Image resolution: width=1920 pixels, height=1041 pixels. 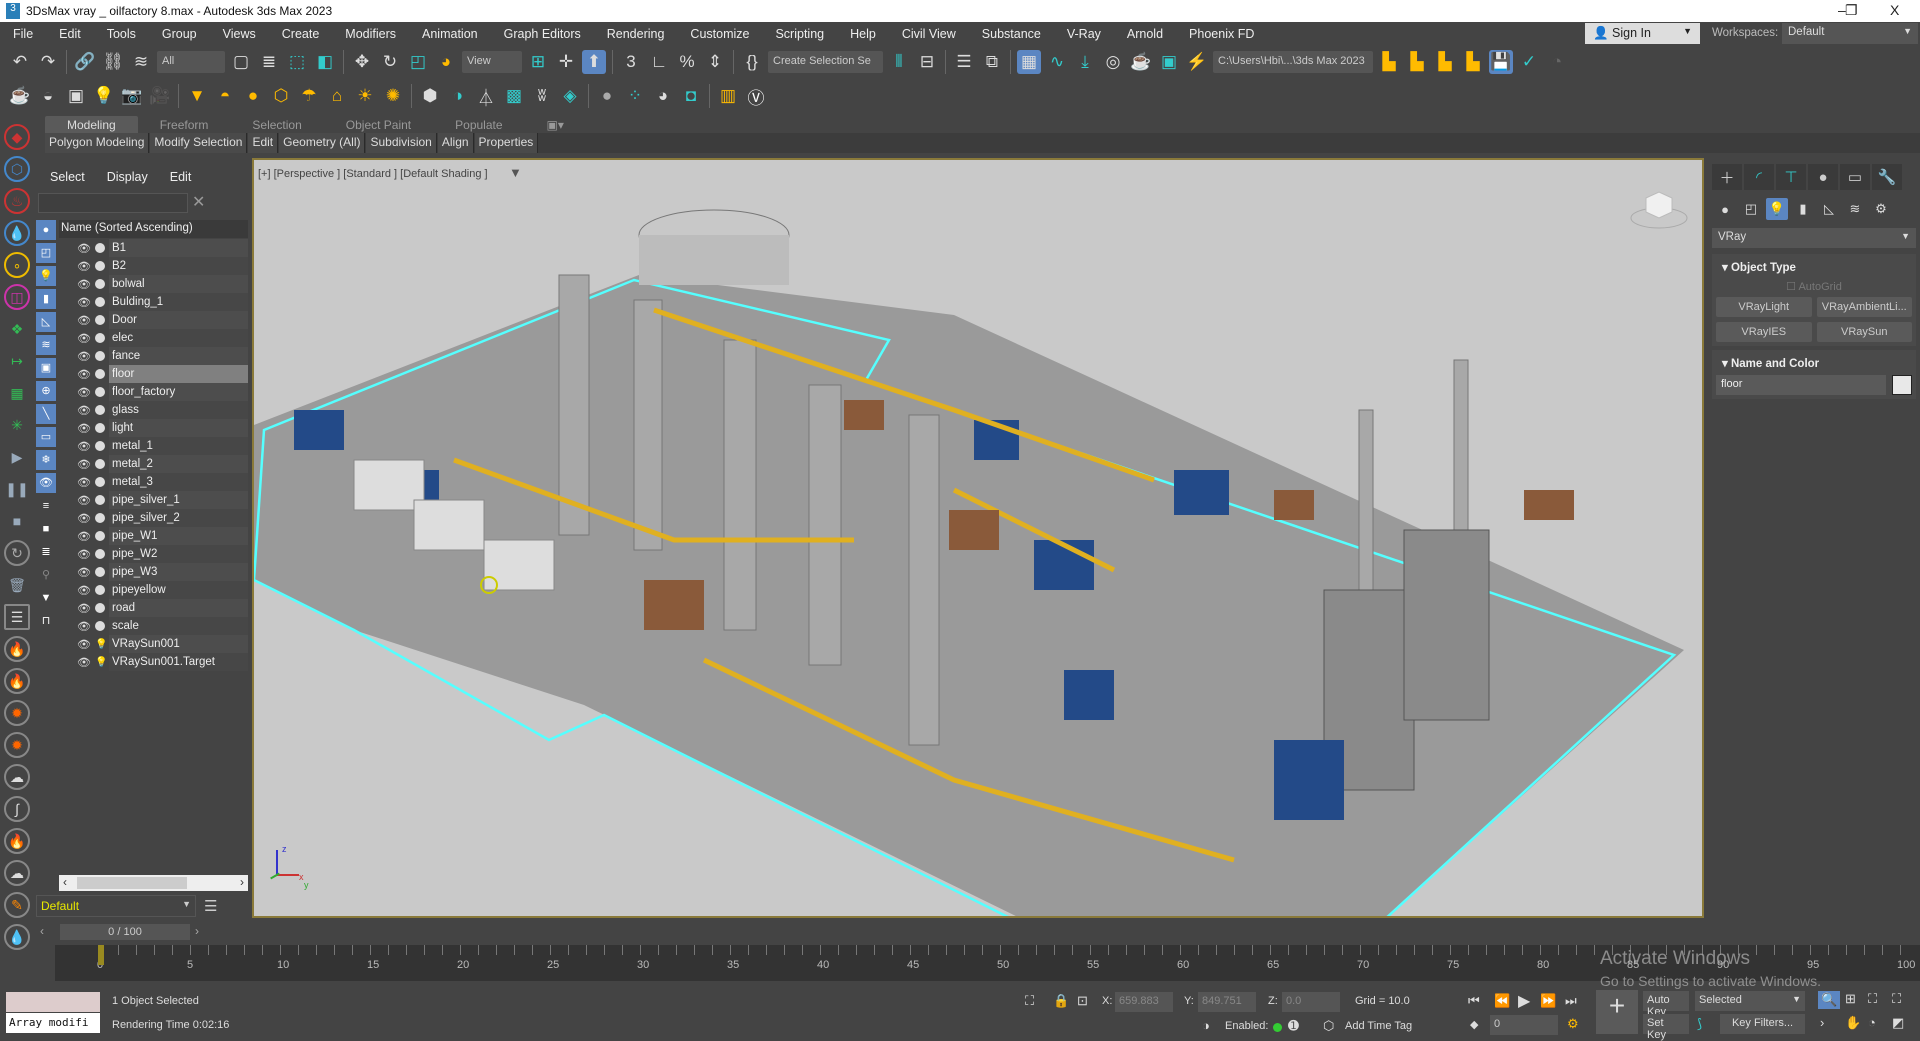 I want to click on render-icon: ⚡, so click(x=1197, y=62).